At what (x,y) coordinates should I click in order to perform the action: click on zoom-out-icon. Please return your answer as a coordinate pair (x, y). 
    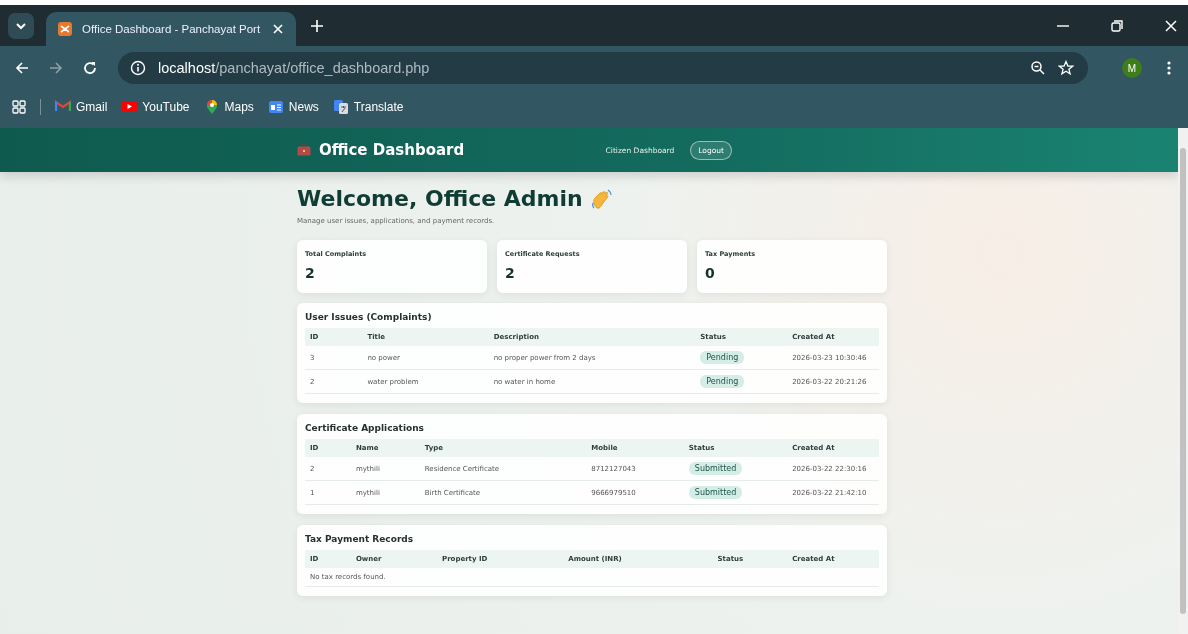
    Looking at the image, I should click on (1038, 68).